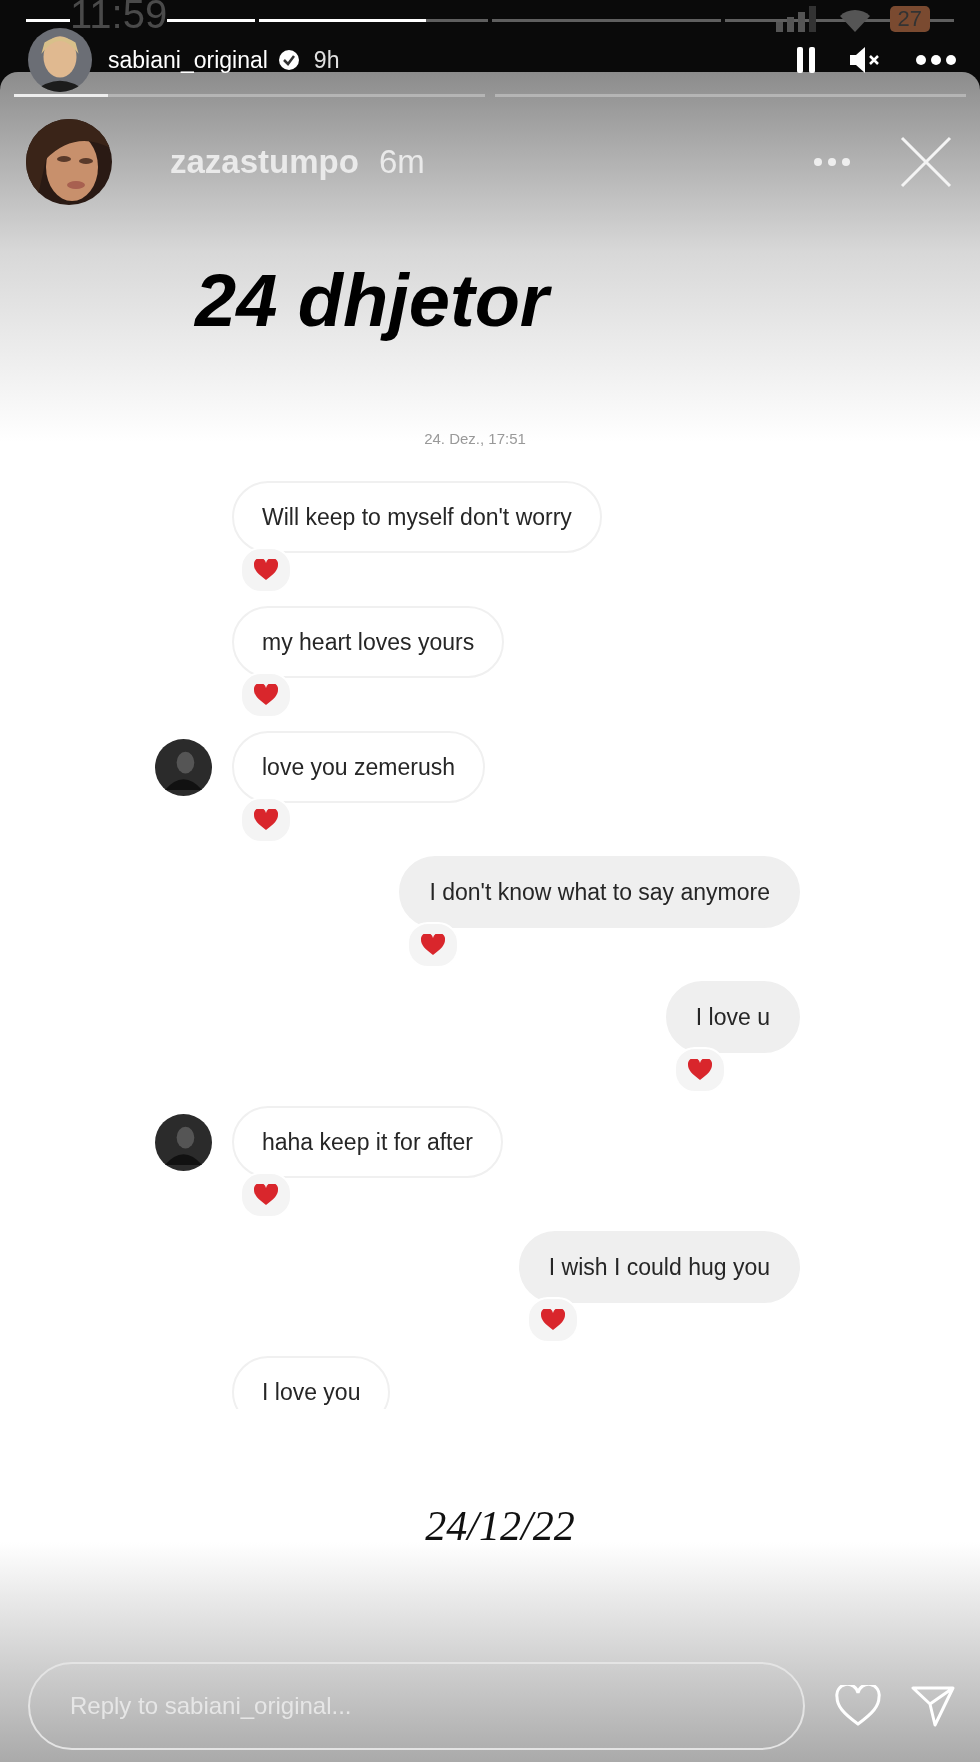 Image resolution: width=980 pixels, height=1762 pixels. Describe the element at coordinates (188, 60) in the screenshot. I see `username: sabiani_original` at that location.